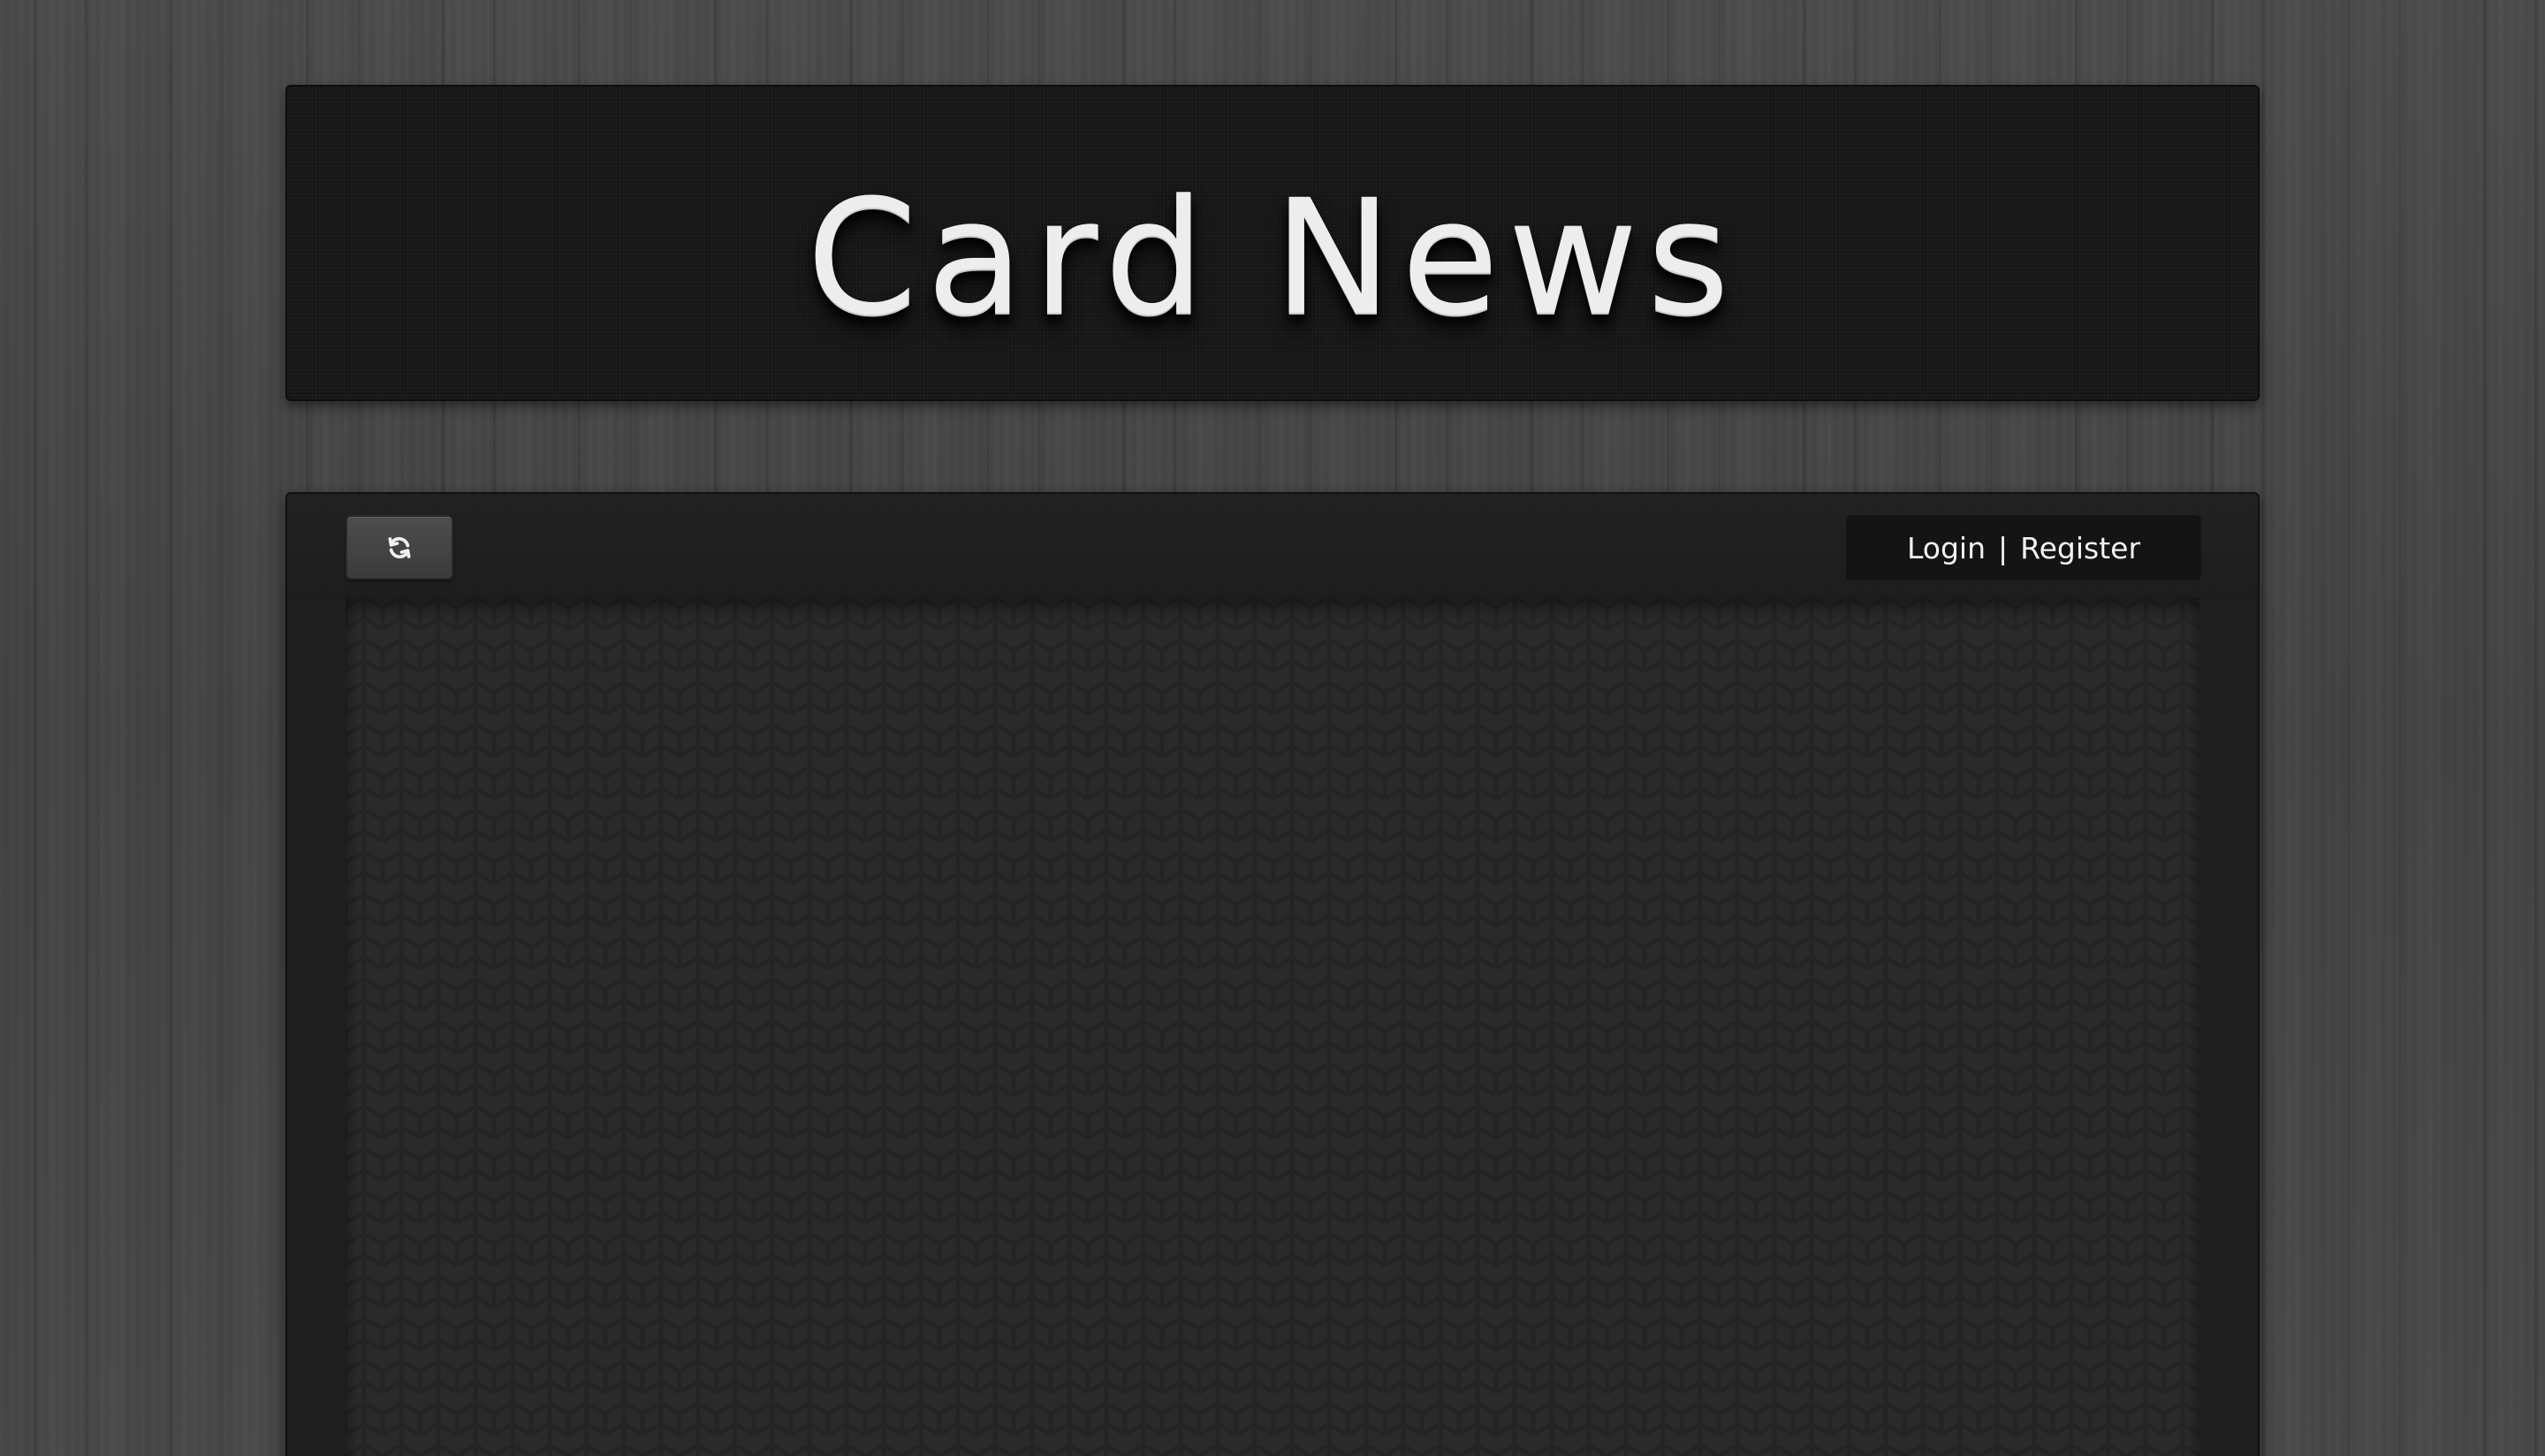 This screenshot has width=2545, height=1456. What do you see at coordinates (1272, 258) in the screenshot?
I see `site-title: Card News` at bounding box center [1272, 258].